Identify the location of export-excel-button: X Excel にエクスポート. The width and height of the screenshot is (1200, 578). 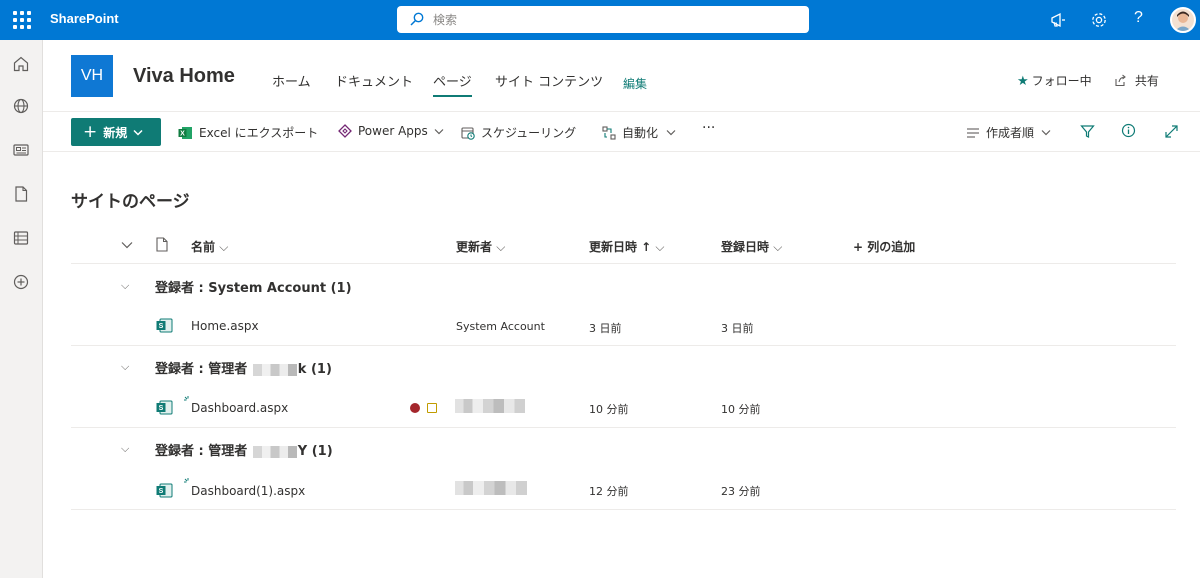
(248, 132).